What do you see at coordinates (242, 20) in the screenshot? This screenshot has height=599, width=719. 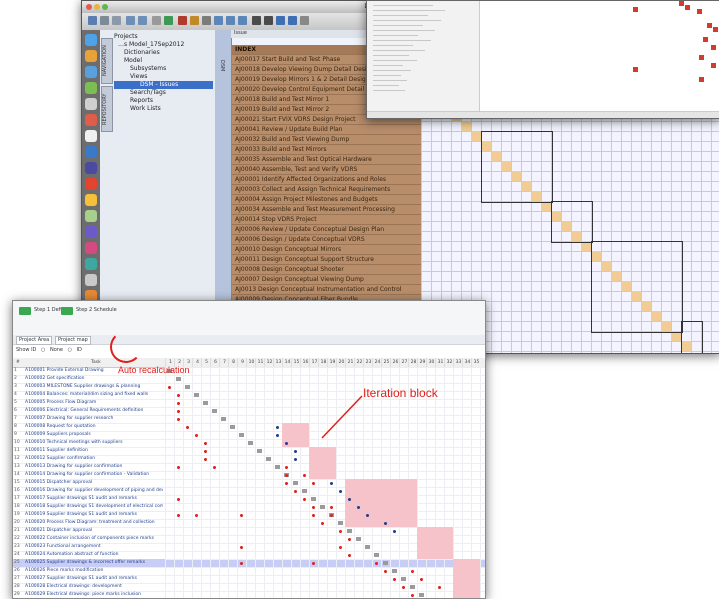 I see `arrow-icon` at bounding box center [242, 20].